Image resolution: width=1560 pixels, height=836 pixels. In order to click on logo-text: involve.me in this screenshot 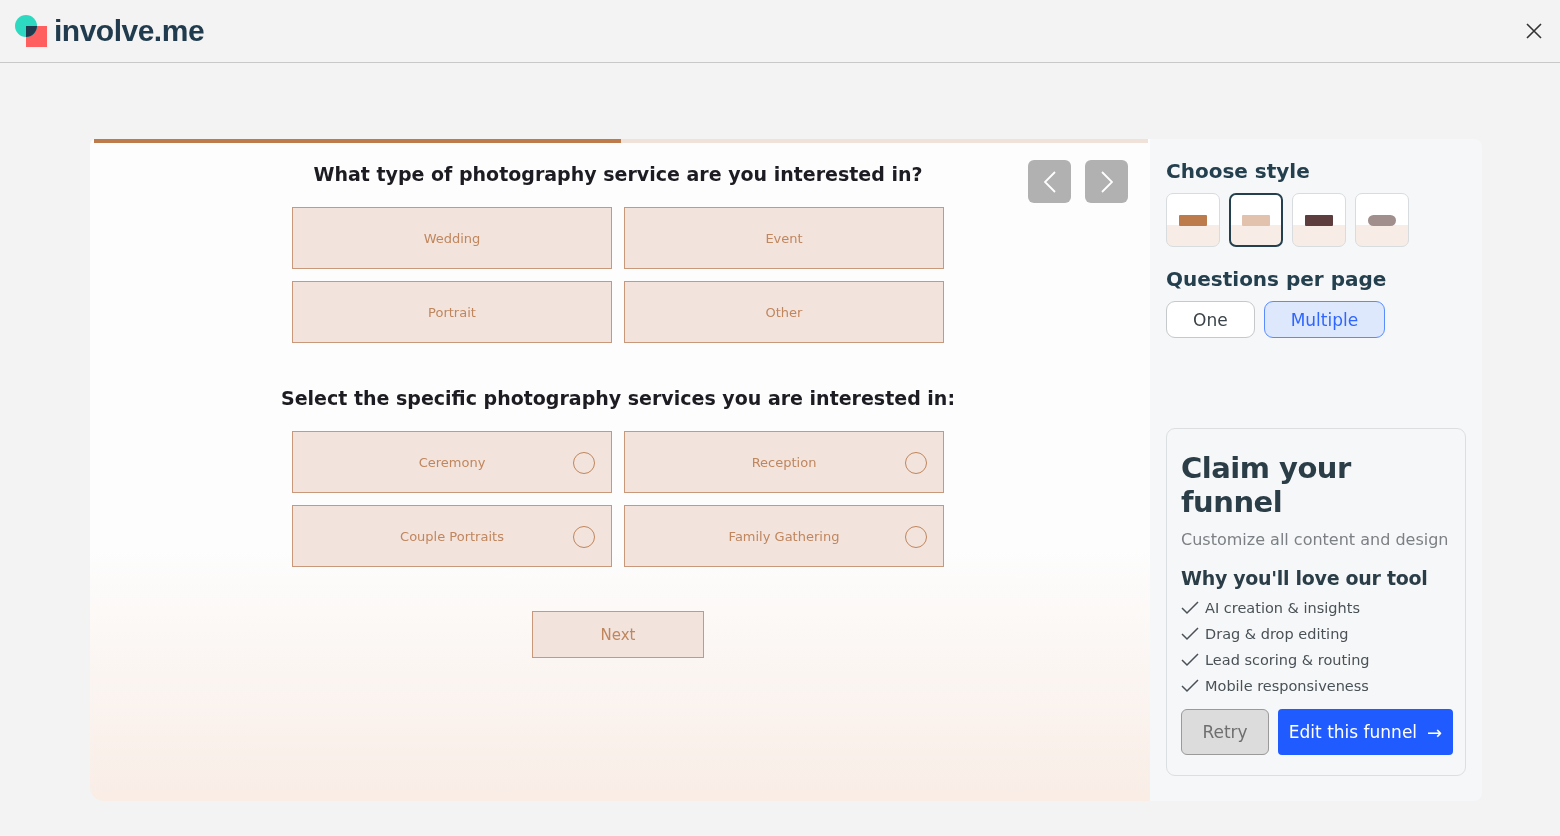, I will do `click(129, 31)`.